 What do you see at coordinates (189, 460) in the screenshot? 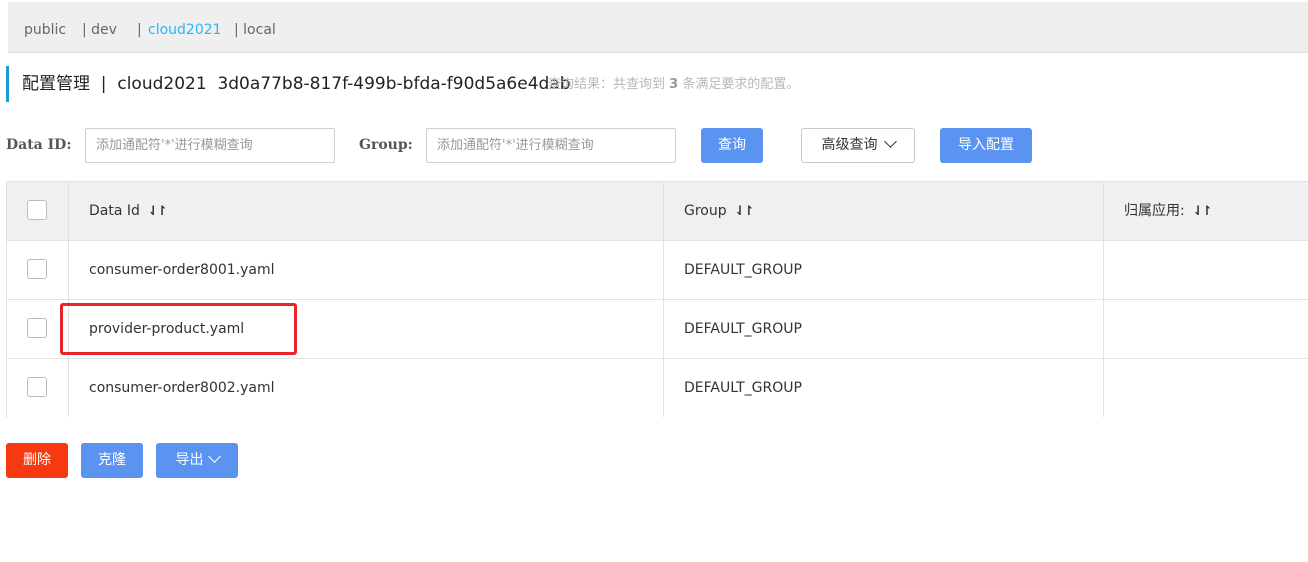
I see `export-label: 导出` at bounding box center [189, 460].